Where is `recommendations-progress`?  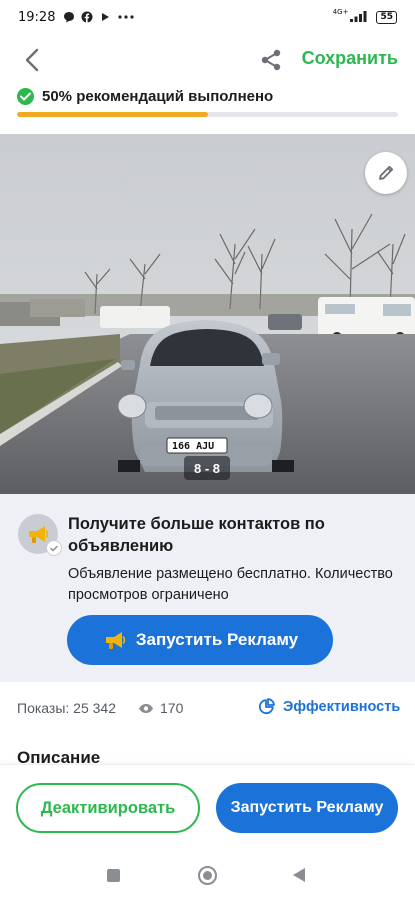
recommendations-progress is located at coordinates (207, 114).